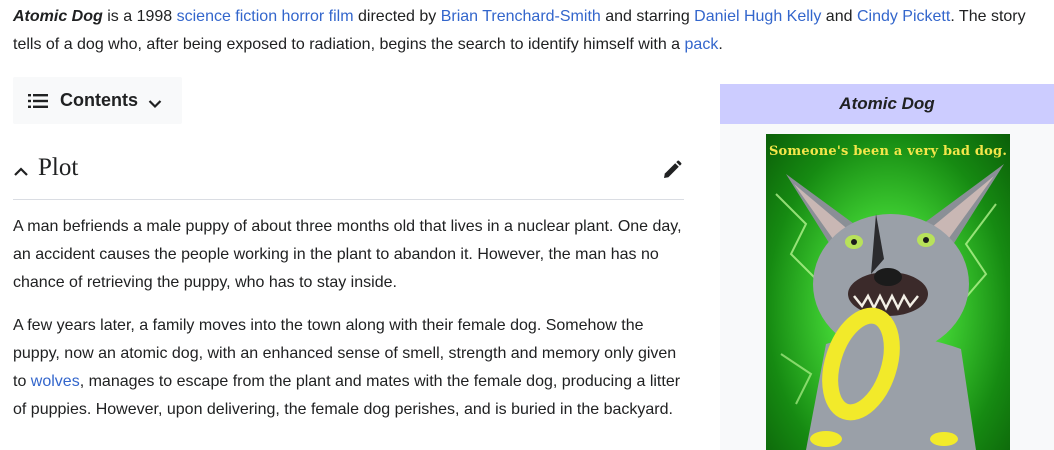  Describe the element at coordinates (903, 16) in the screenshot. I see `link-actor-cindy-pickett: Cindy Pickett` at that location.